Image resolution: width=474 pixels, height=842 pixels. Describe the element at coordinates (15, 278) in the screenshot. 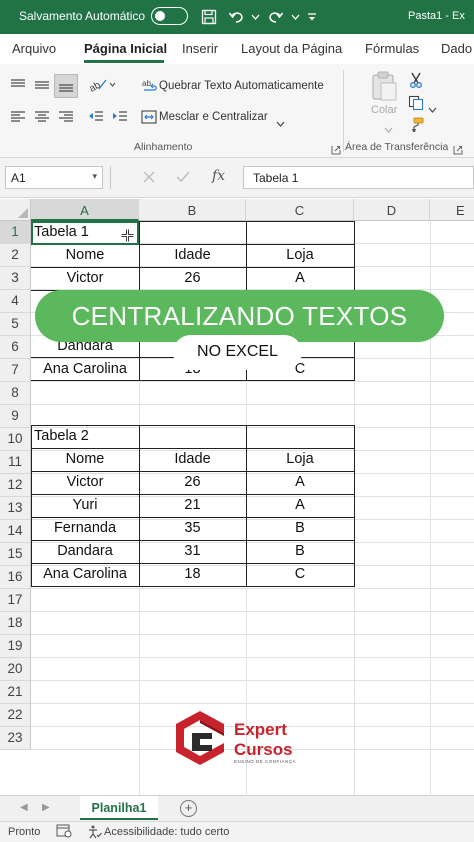

I see `row-header: 3` at that location.